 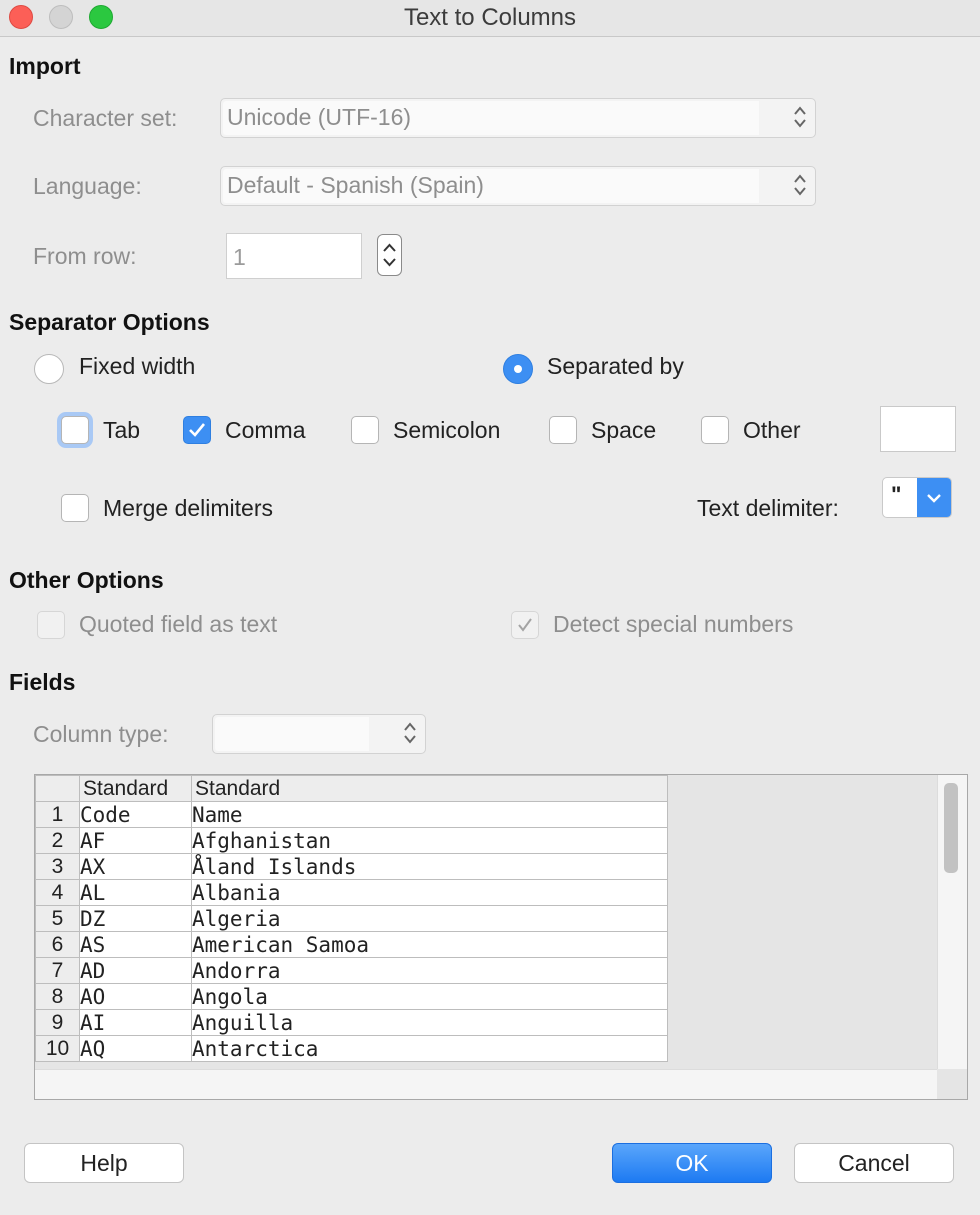 I want to click on space-label: Space, so click(x=623, y=430).